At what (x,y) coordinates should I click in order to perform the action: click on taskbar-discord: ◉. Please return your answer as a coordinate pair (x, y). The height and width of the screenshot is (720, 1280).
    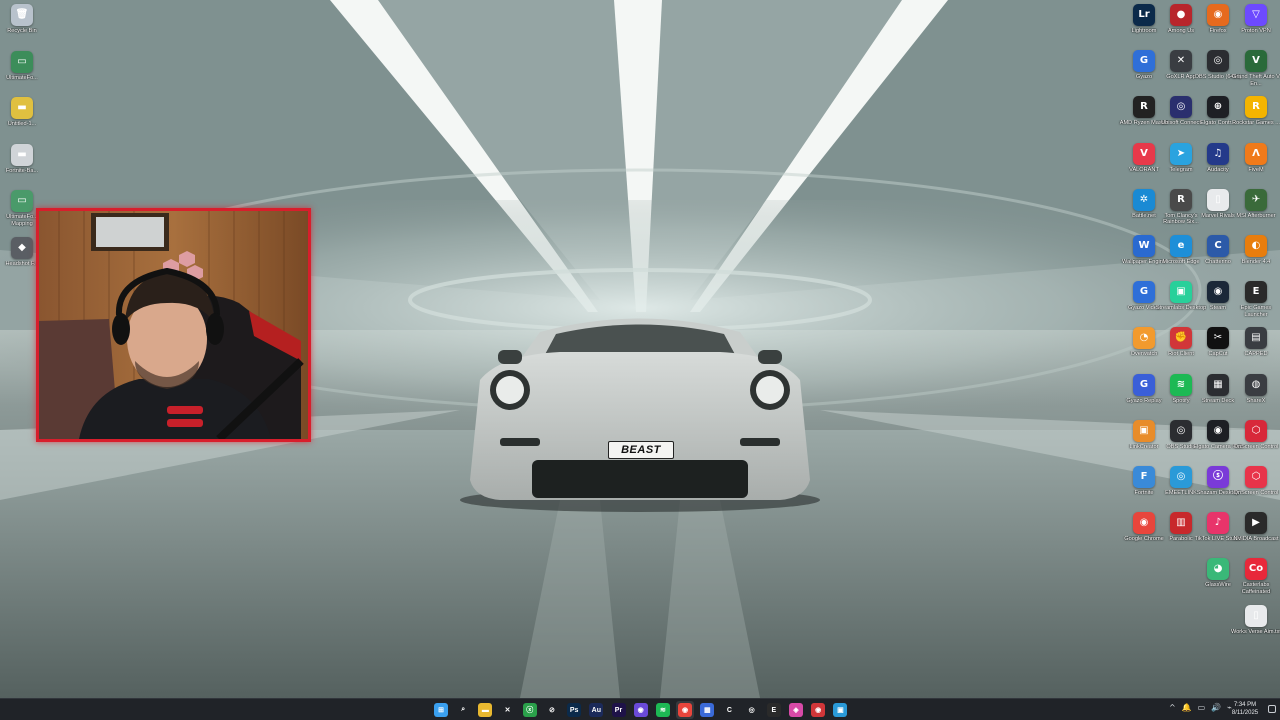
    Looking at the image, I should click on (641, 710).